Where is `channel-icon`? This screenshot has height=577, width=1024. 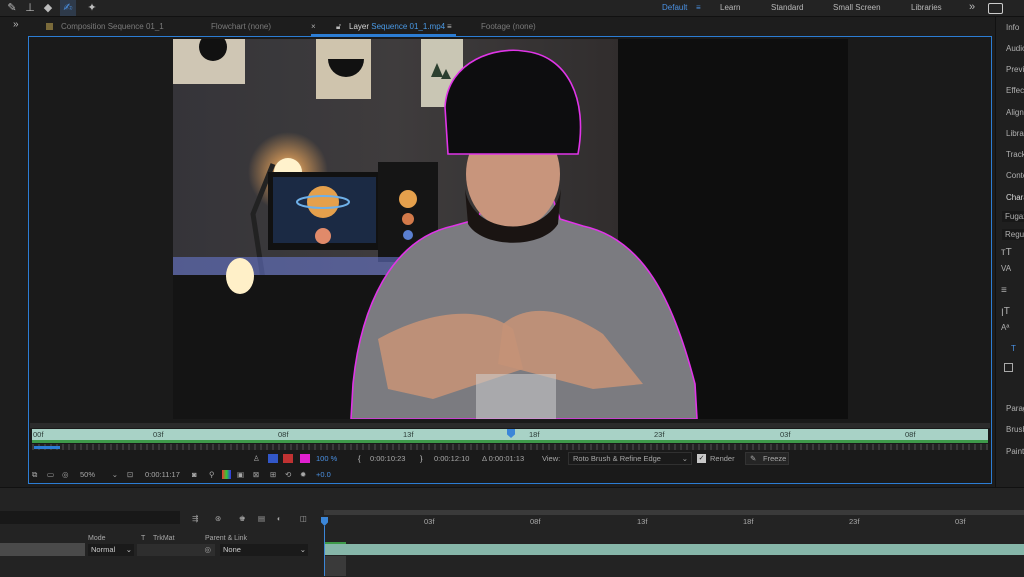
channel-icon is located at coordinates (226, 474).